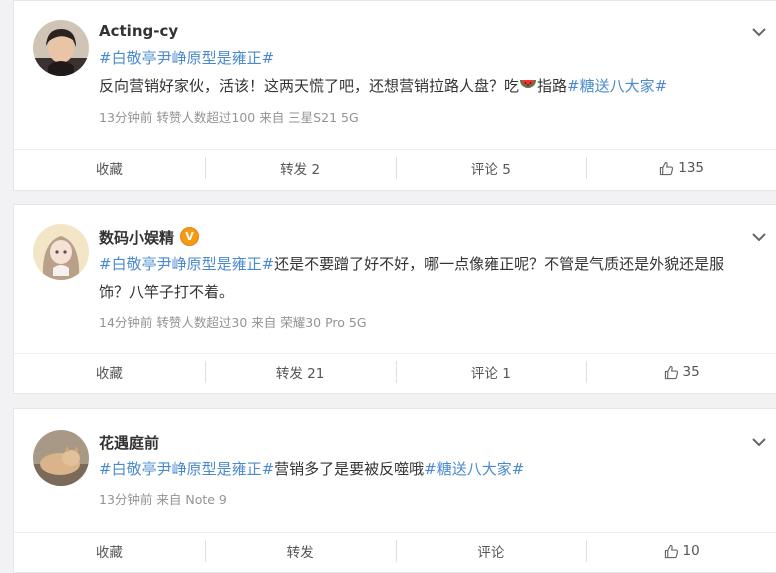 The width and height of the screenshot is (776, 573). I want to click on like-count: 10, so click(691, 551).